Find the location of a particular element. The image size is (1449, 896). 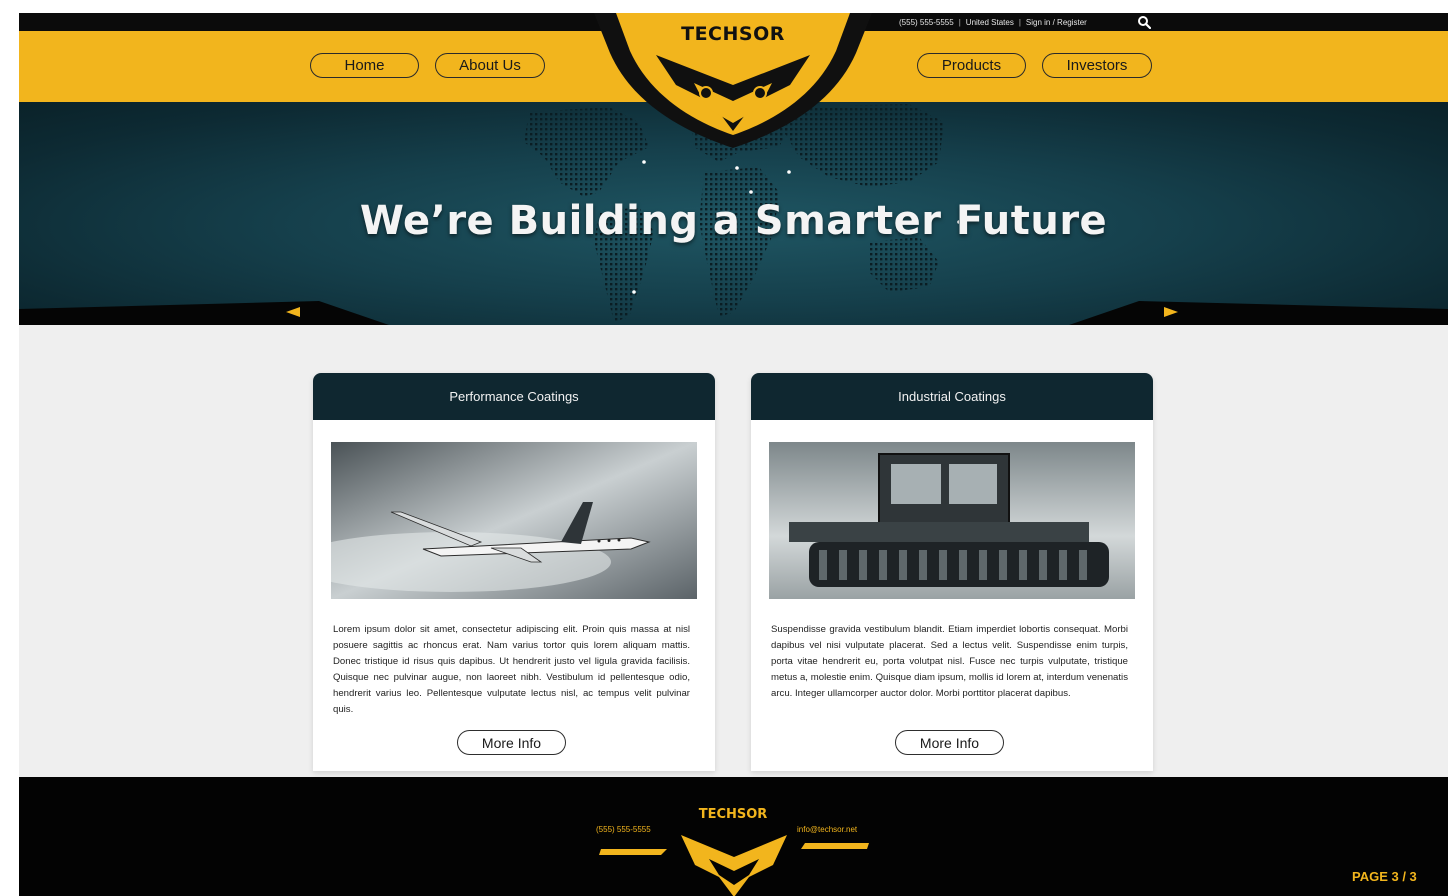

snow-groomer-image is located at coordinates (952, 520).